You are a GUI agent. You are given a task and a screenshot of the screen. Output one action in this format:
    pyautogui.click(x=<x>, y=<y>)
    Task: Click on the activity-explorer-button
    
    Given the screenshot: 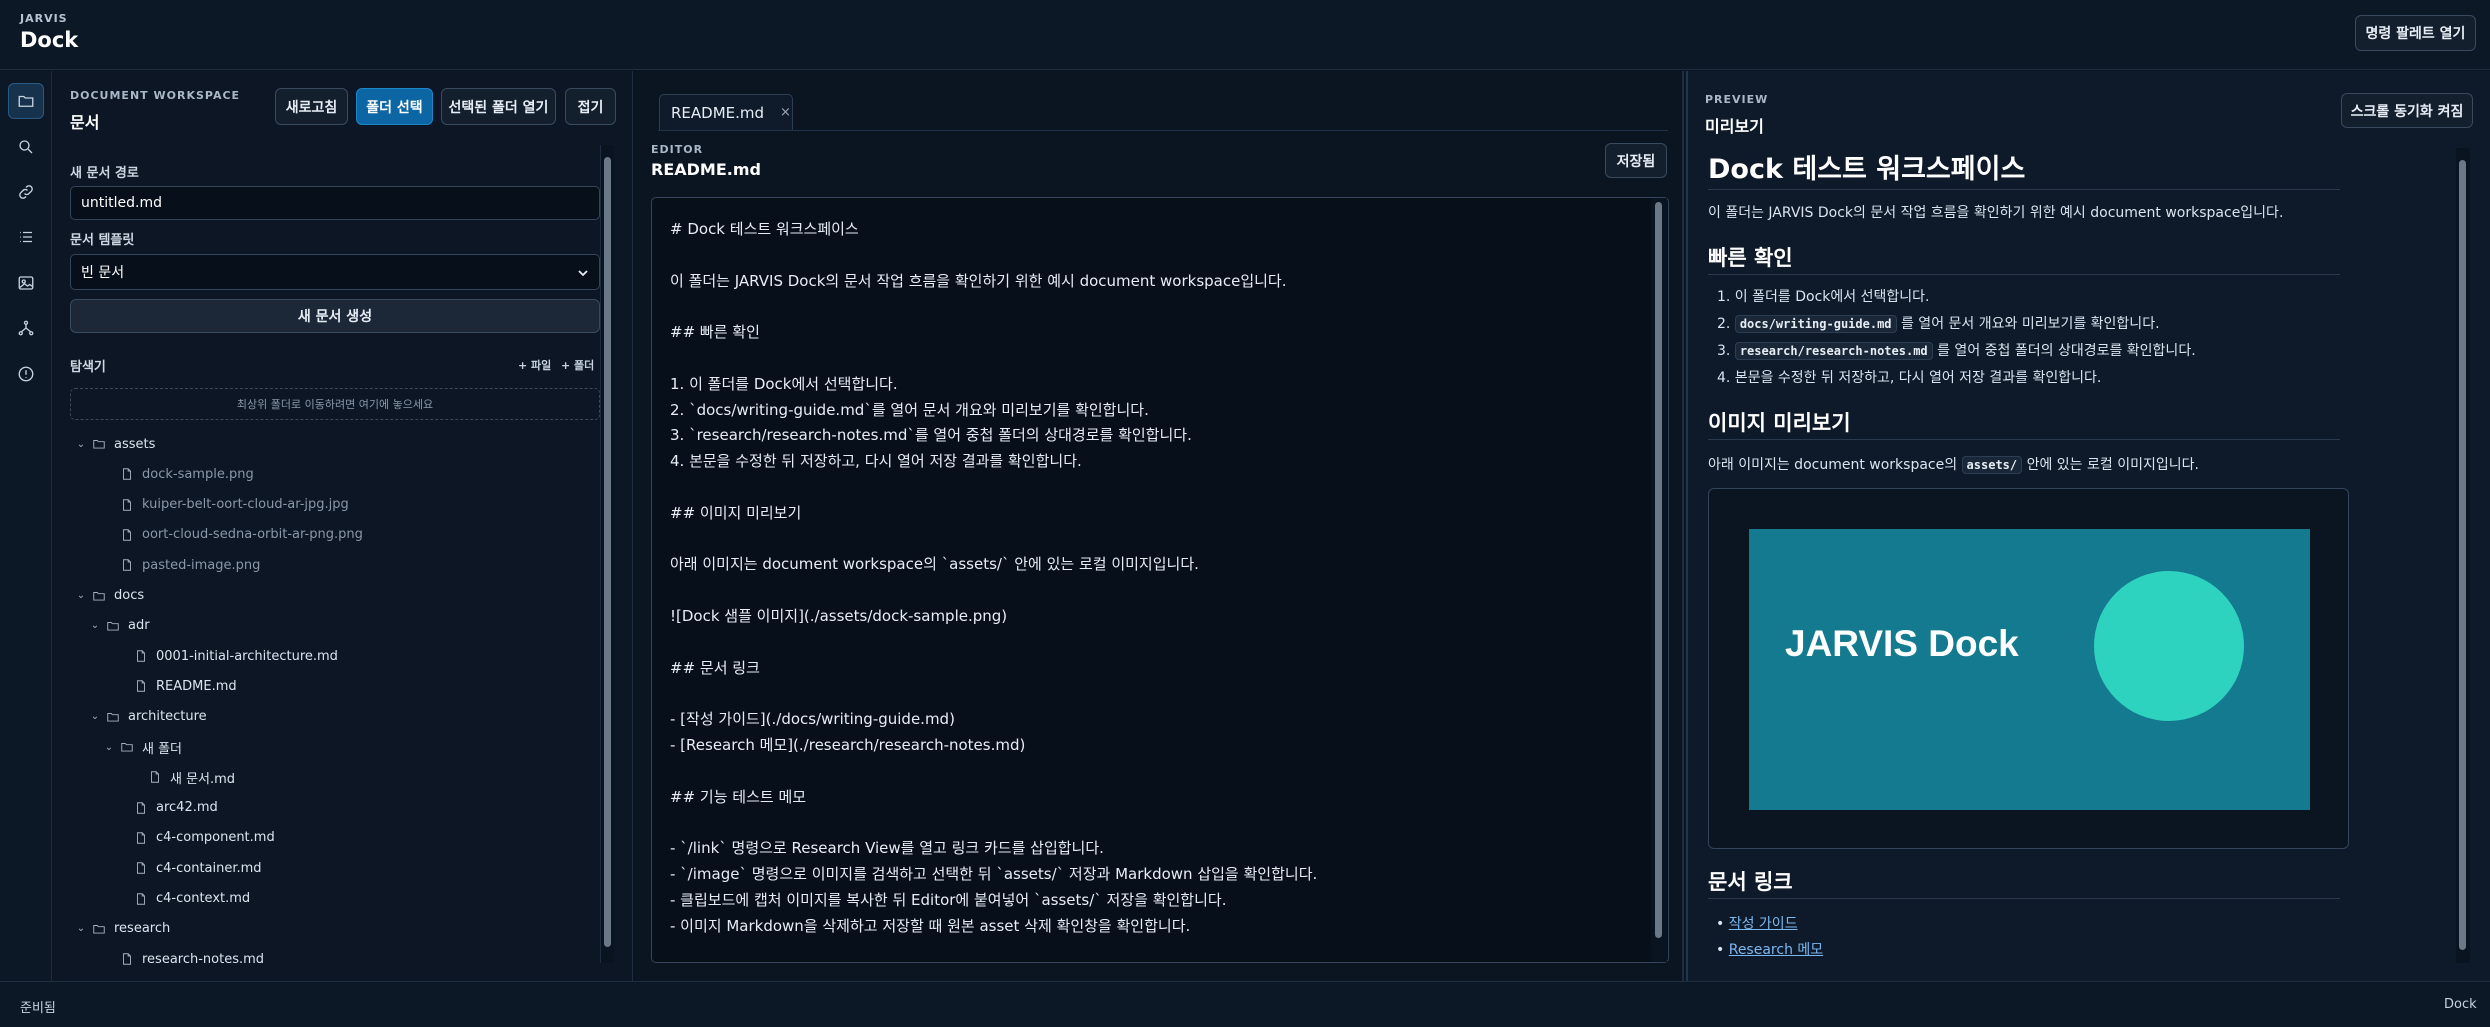 What is the action you would take?
    pyautogui.click(x=26, y=101)
    